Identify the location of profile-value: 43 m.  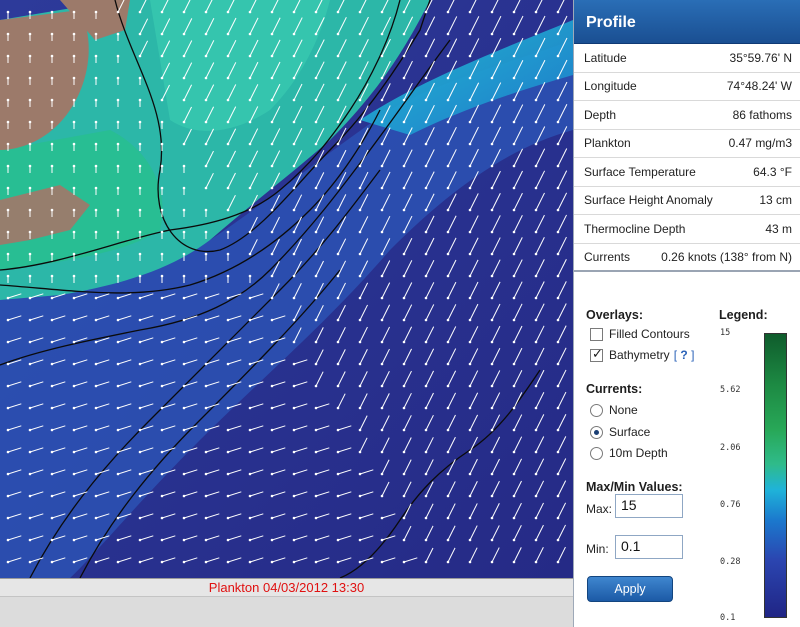
(778, 228).